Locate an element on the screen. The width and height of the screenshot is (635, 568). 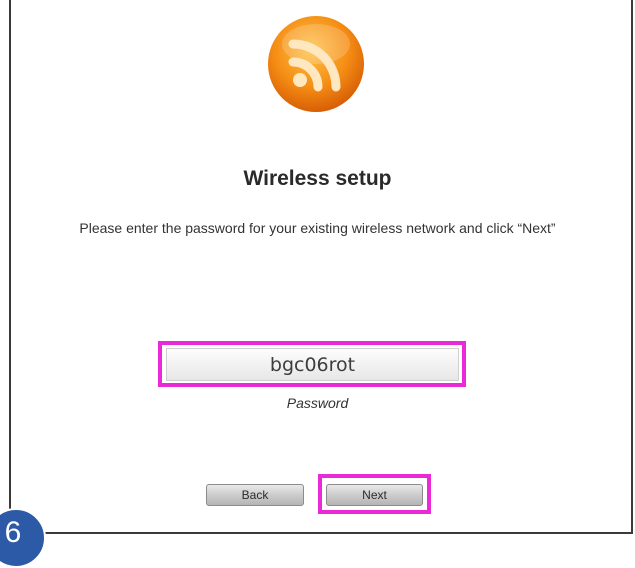
password-value: bgc06rot is located at coordinates (312, 364).